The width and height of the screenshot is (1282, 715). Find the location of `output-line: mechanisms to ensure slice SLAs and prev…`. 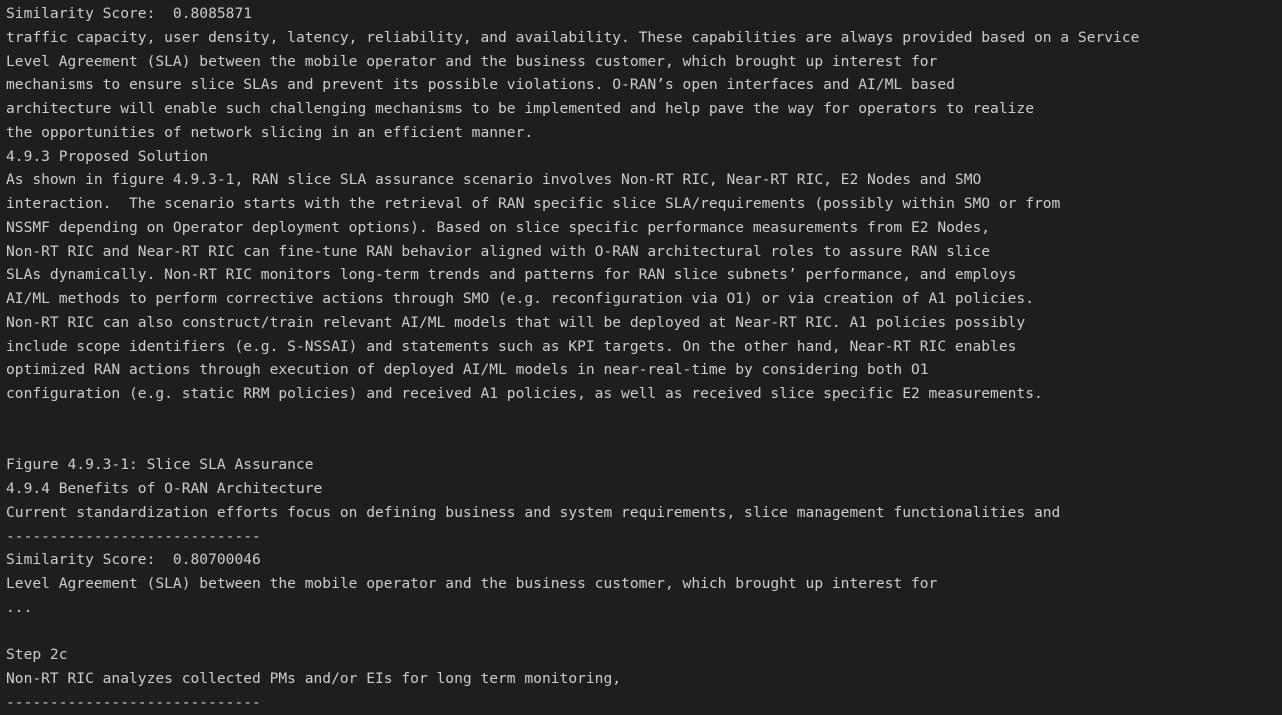

output-line: mechanisms to ensure slice SLAs and prev… is located at coordinates (480, 85).